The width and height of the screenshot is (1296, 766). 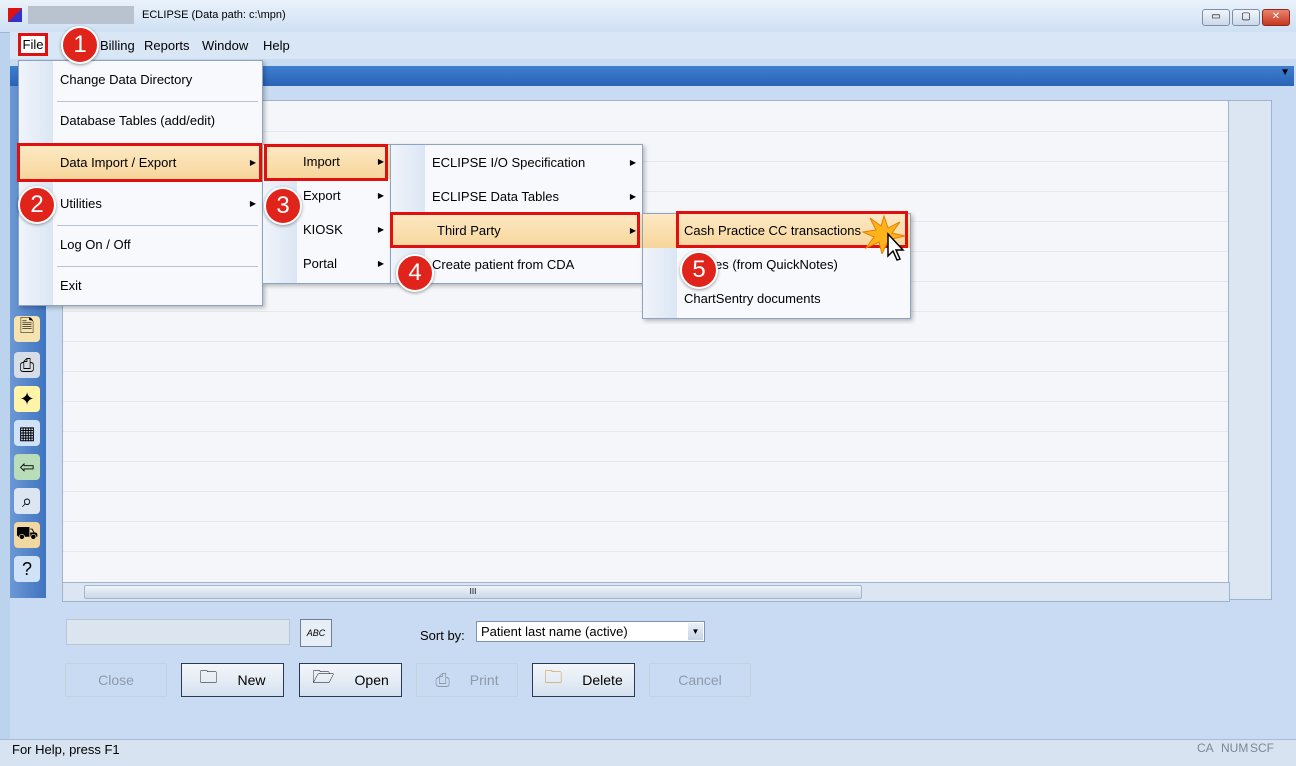 I want to click on menu-file: File, so click(x=33, y=44).